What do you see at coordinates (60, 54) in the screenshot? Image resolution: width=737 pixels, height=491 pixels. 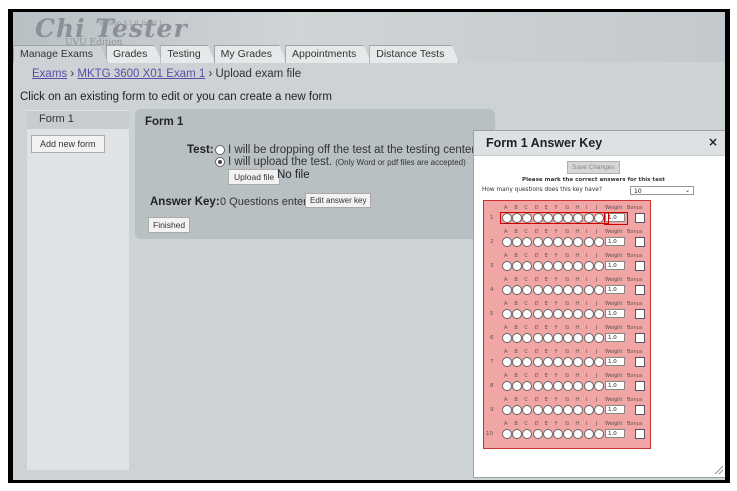 I see `tab-manage-exams: Manage Exams` at bounding box center [60, 54].